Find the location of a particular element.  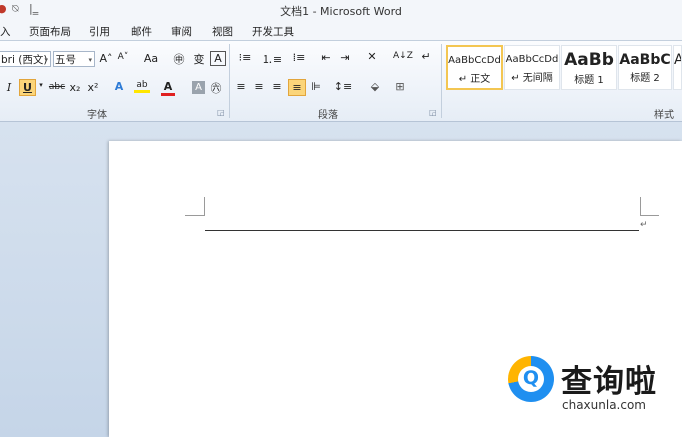

multilevel-list-button: ⁞≡ is located at coordinates (299, 57).